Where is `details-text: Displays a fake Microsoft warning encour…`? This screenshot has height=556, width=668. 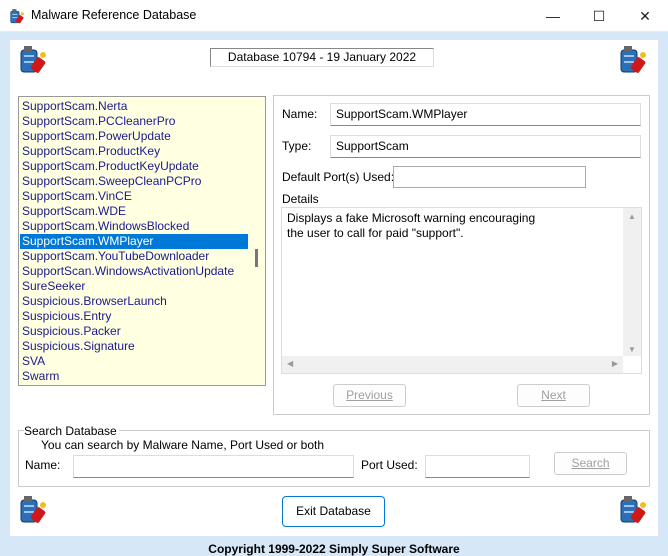
details-text: Displays a fake Microsoft warning encour… is located at coordinates (411, 225).